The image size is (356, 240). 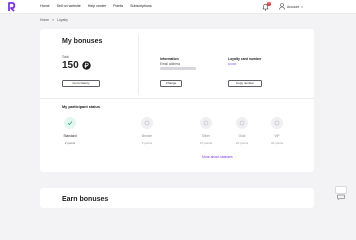 I want to click on silver-status-icon, so click(x=206, y=123).